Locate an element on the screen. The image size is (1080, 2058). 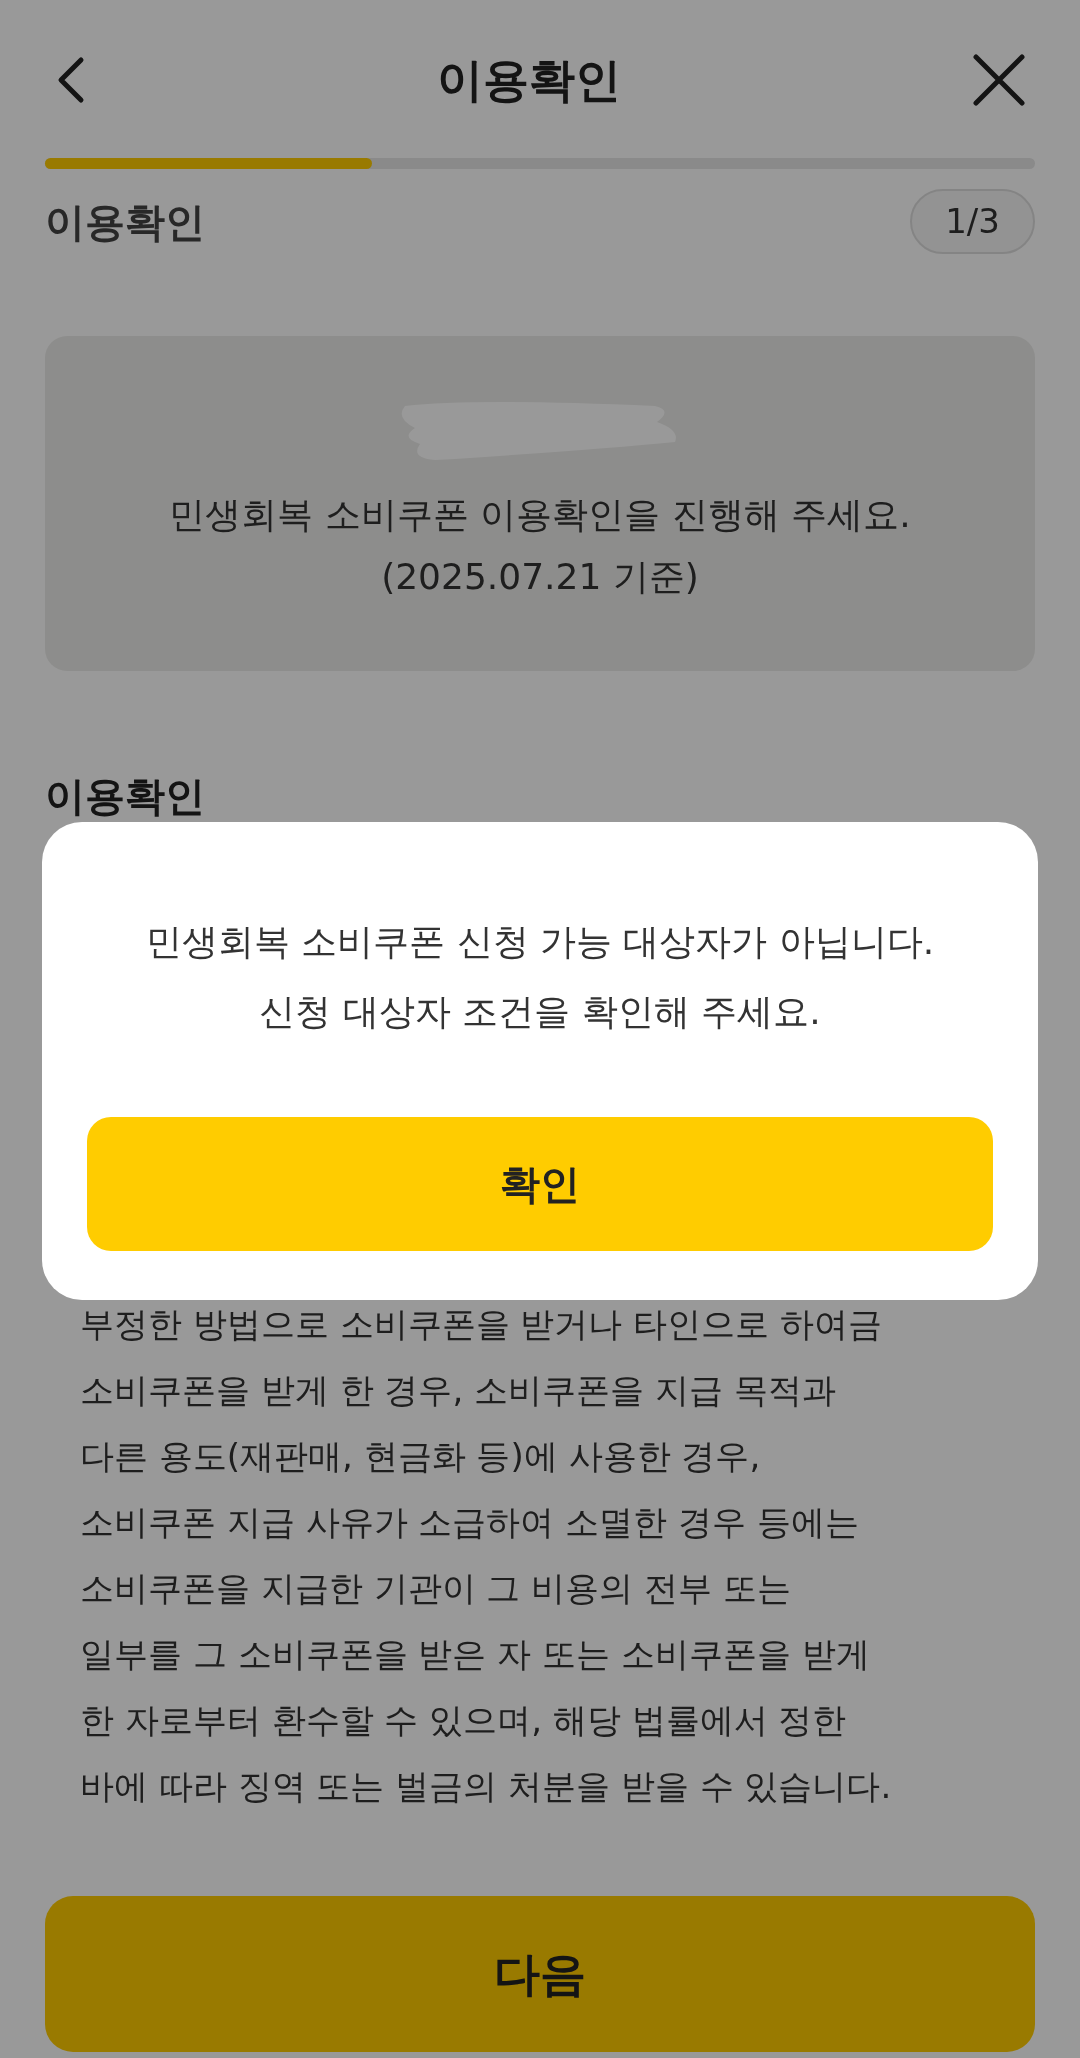
info-text: 민생회복 소비쿠폰 이용확인을 진행해 주세요. (2025.07.21 기준) is located at coordinates (540, 546).